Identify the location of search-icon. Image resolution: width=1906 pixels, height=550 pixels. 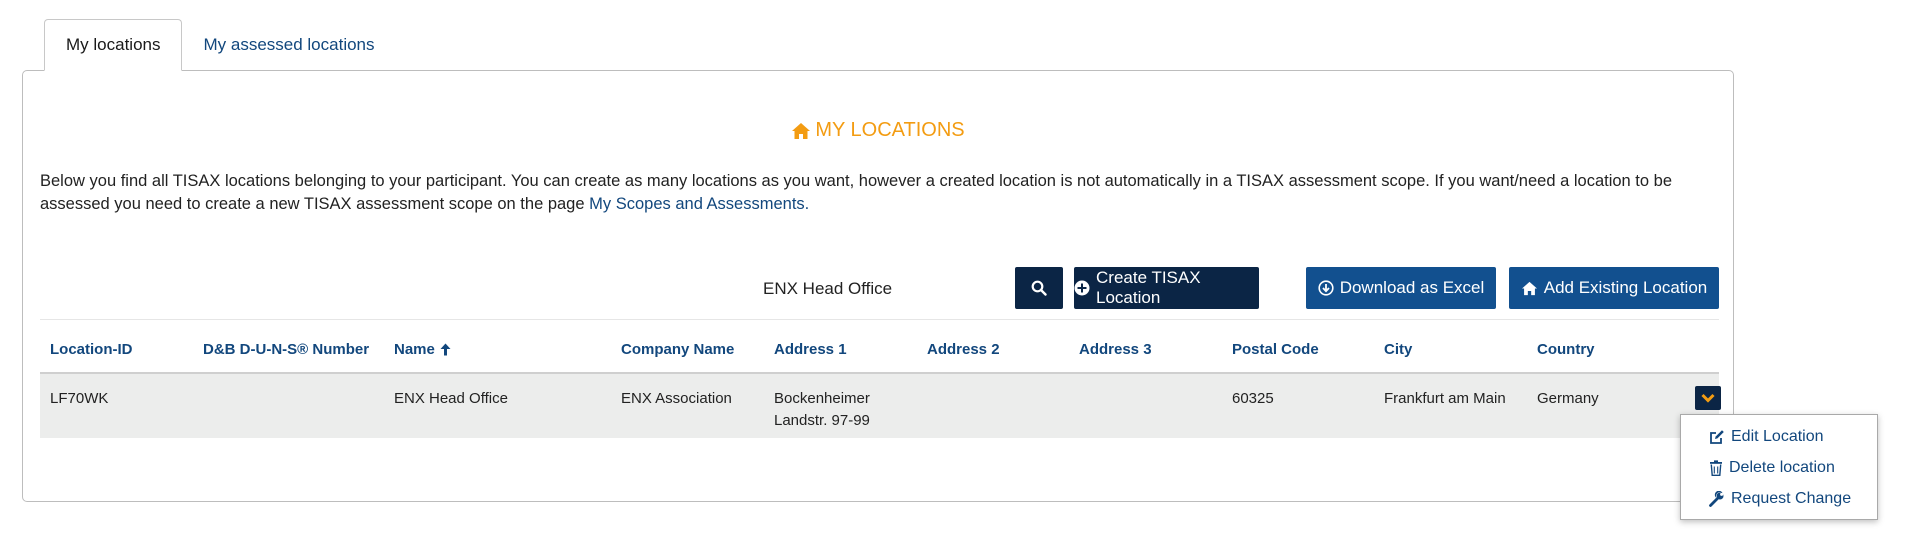
(1039, 288).